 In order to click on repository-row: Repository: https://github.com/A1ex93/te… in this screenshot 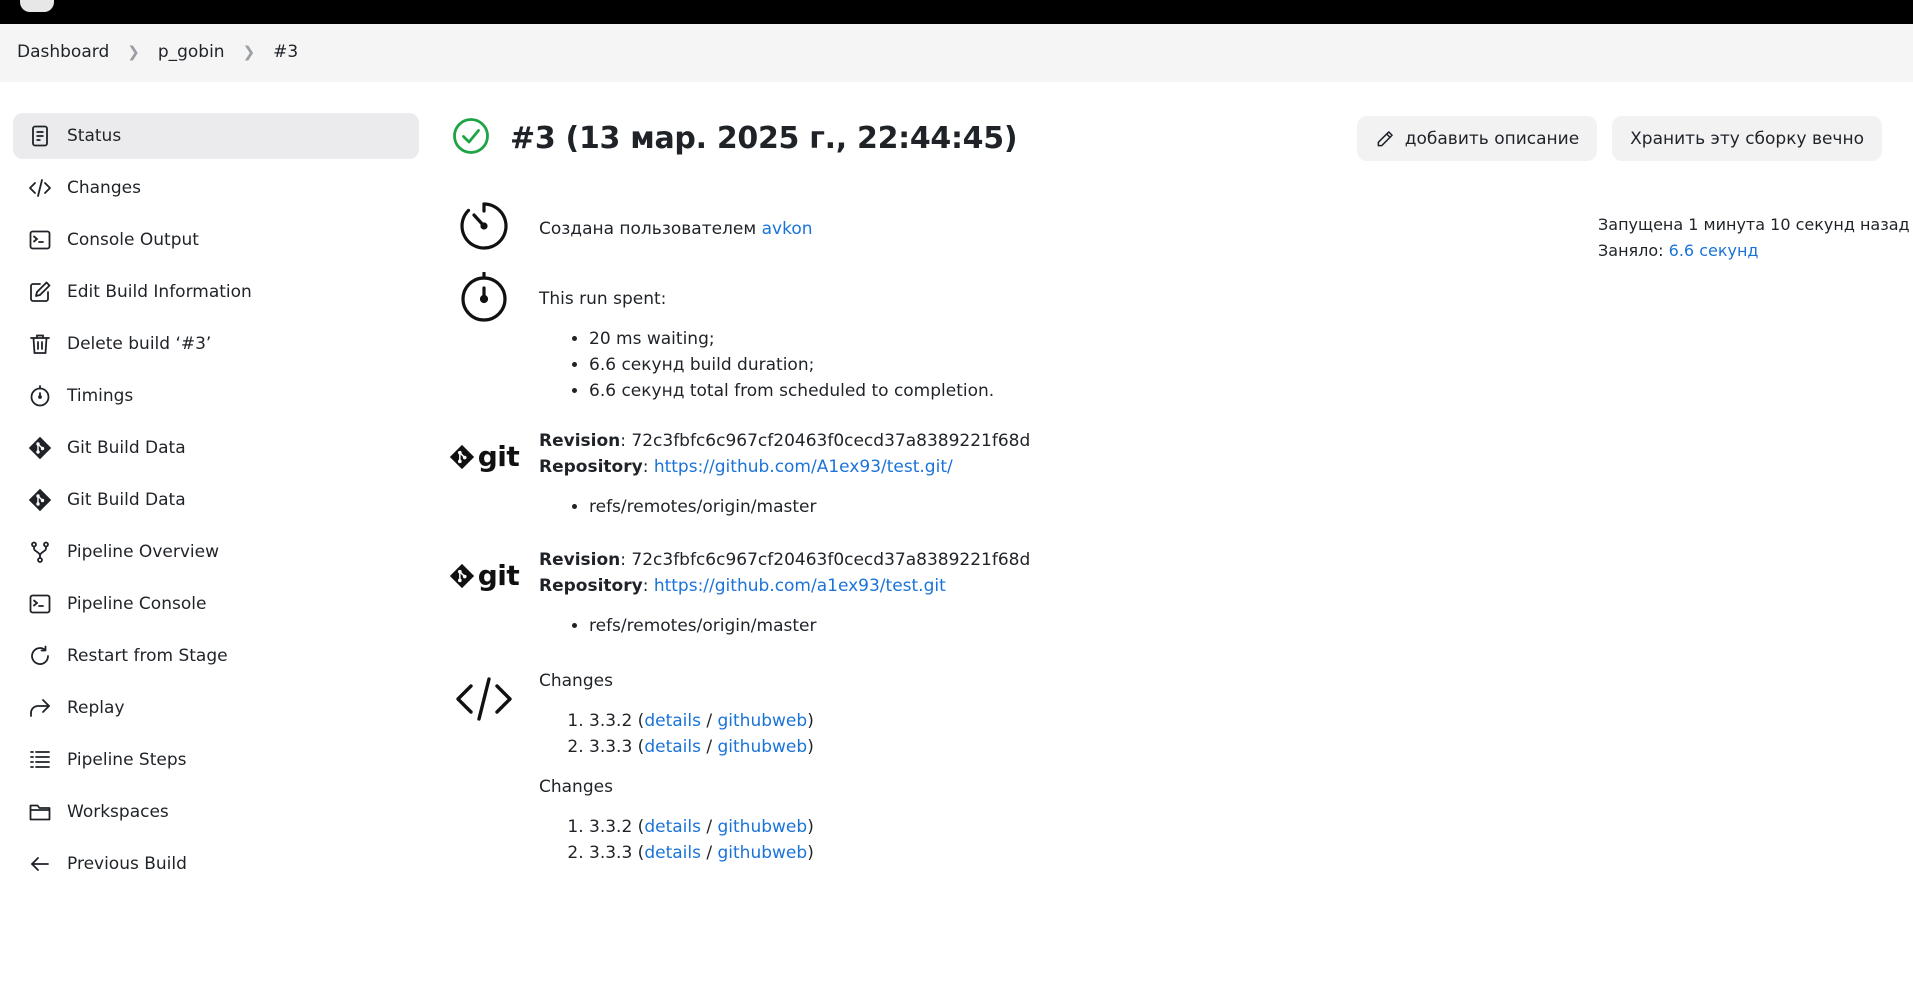, I will do `click(746, 467)`.